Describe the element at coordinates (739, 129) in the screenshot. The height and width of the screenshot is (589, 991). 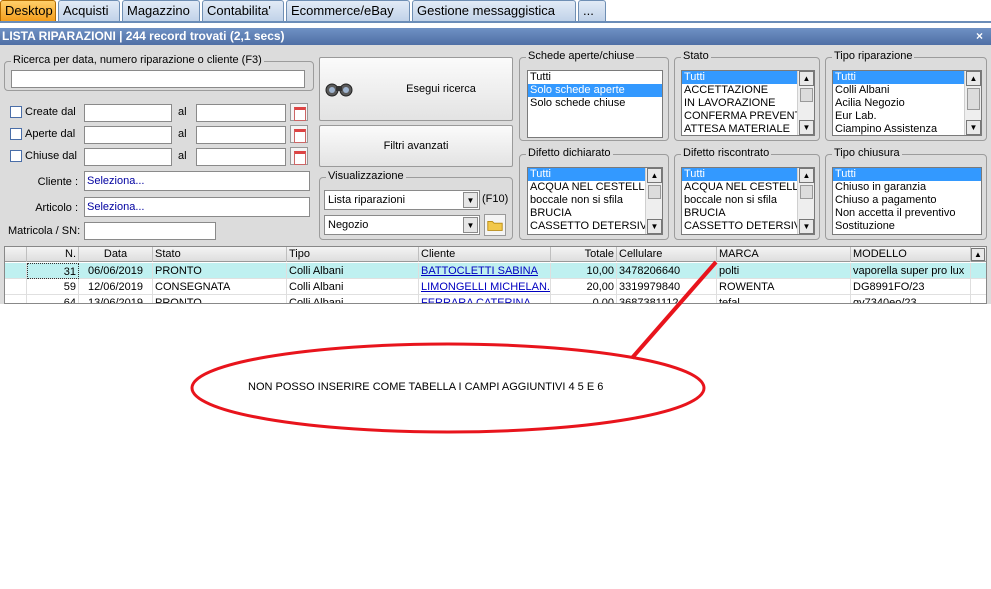
I see `list-item: ATTESA MATERIALE` at that location.